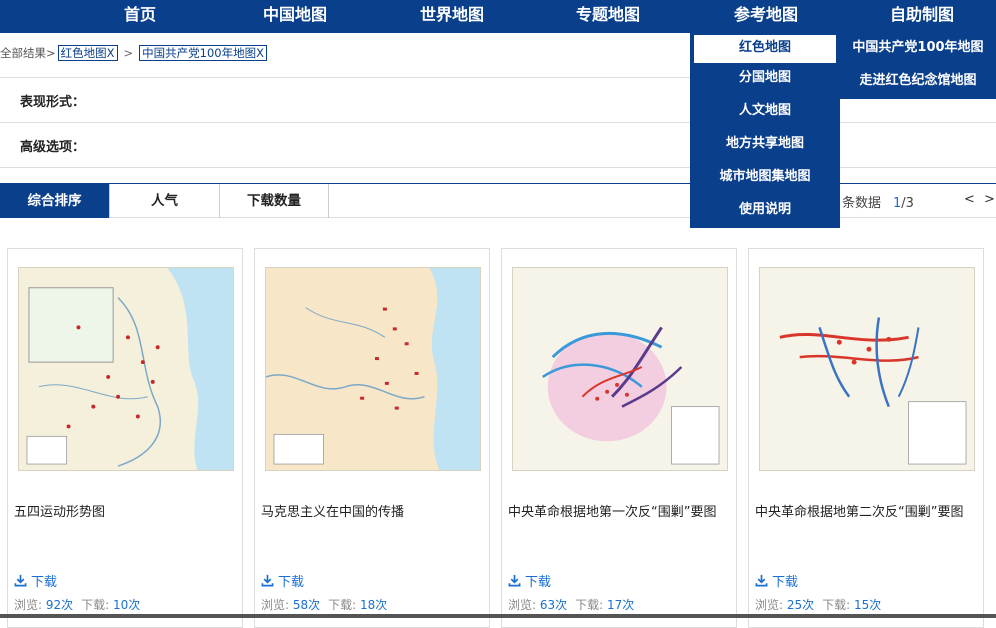 Image resolution: width=996 pixels, height=628 pixels. Describe the element at coordinates (127, 510) in the screenshot. I see `map-title: 五四运动形势图` at that location.